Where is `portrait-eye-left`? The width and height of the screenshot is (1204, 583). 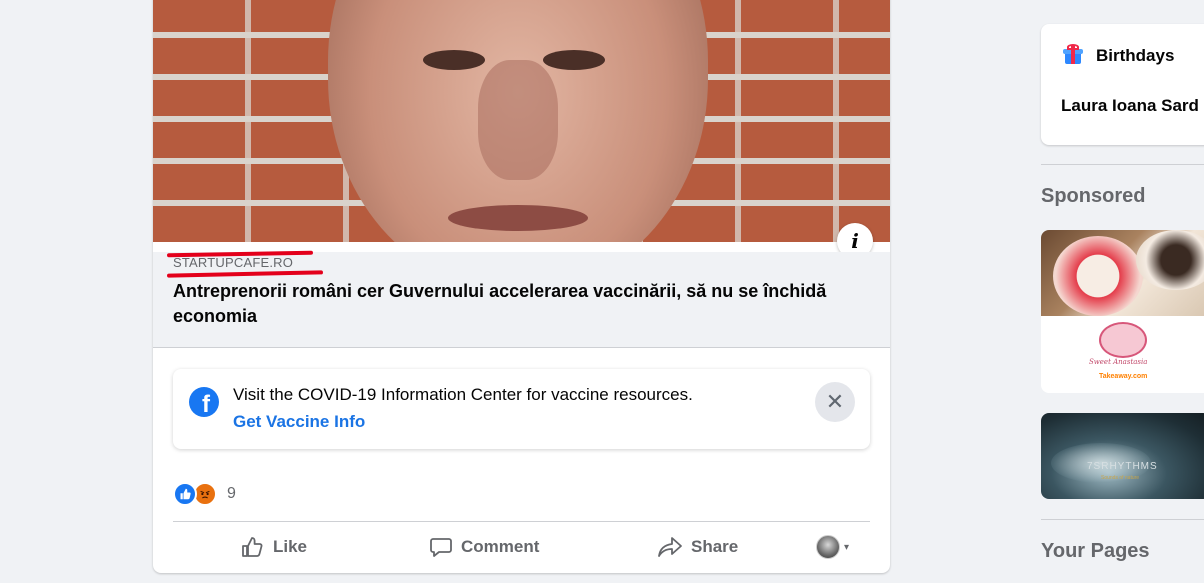 portrait-eye-left is located at coordinates (454, 60).